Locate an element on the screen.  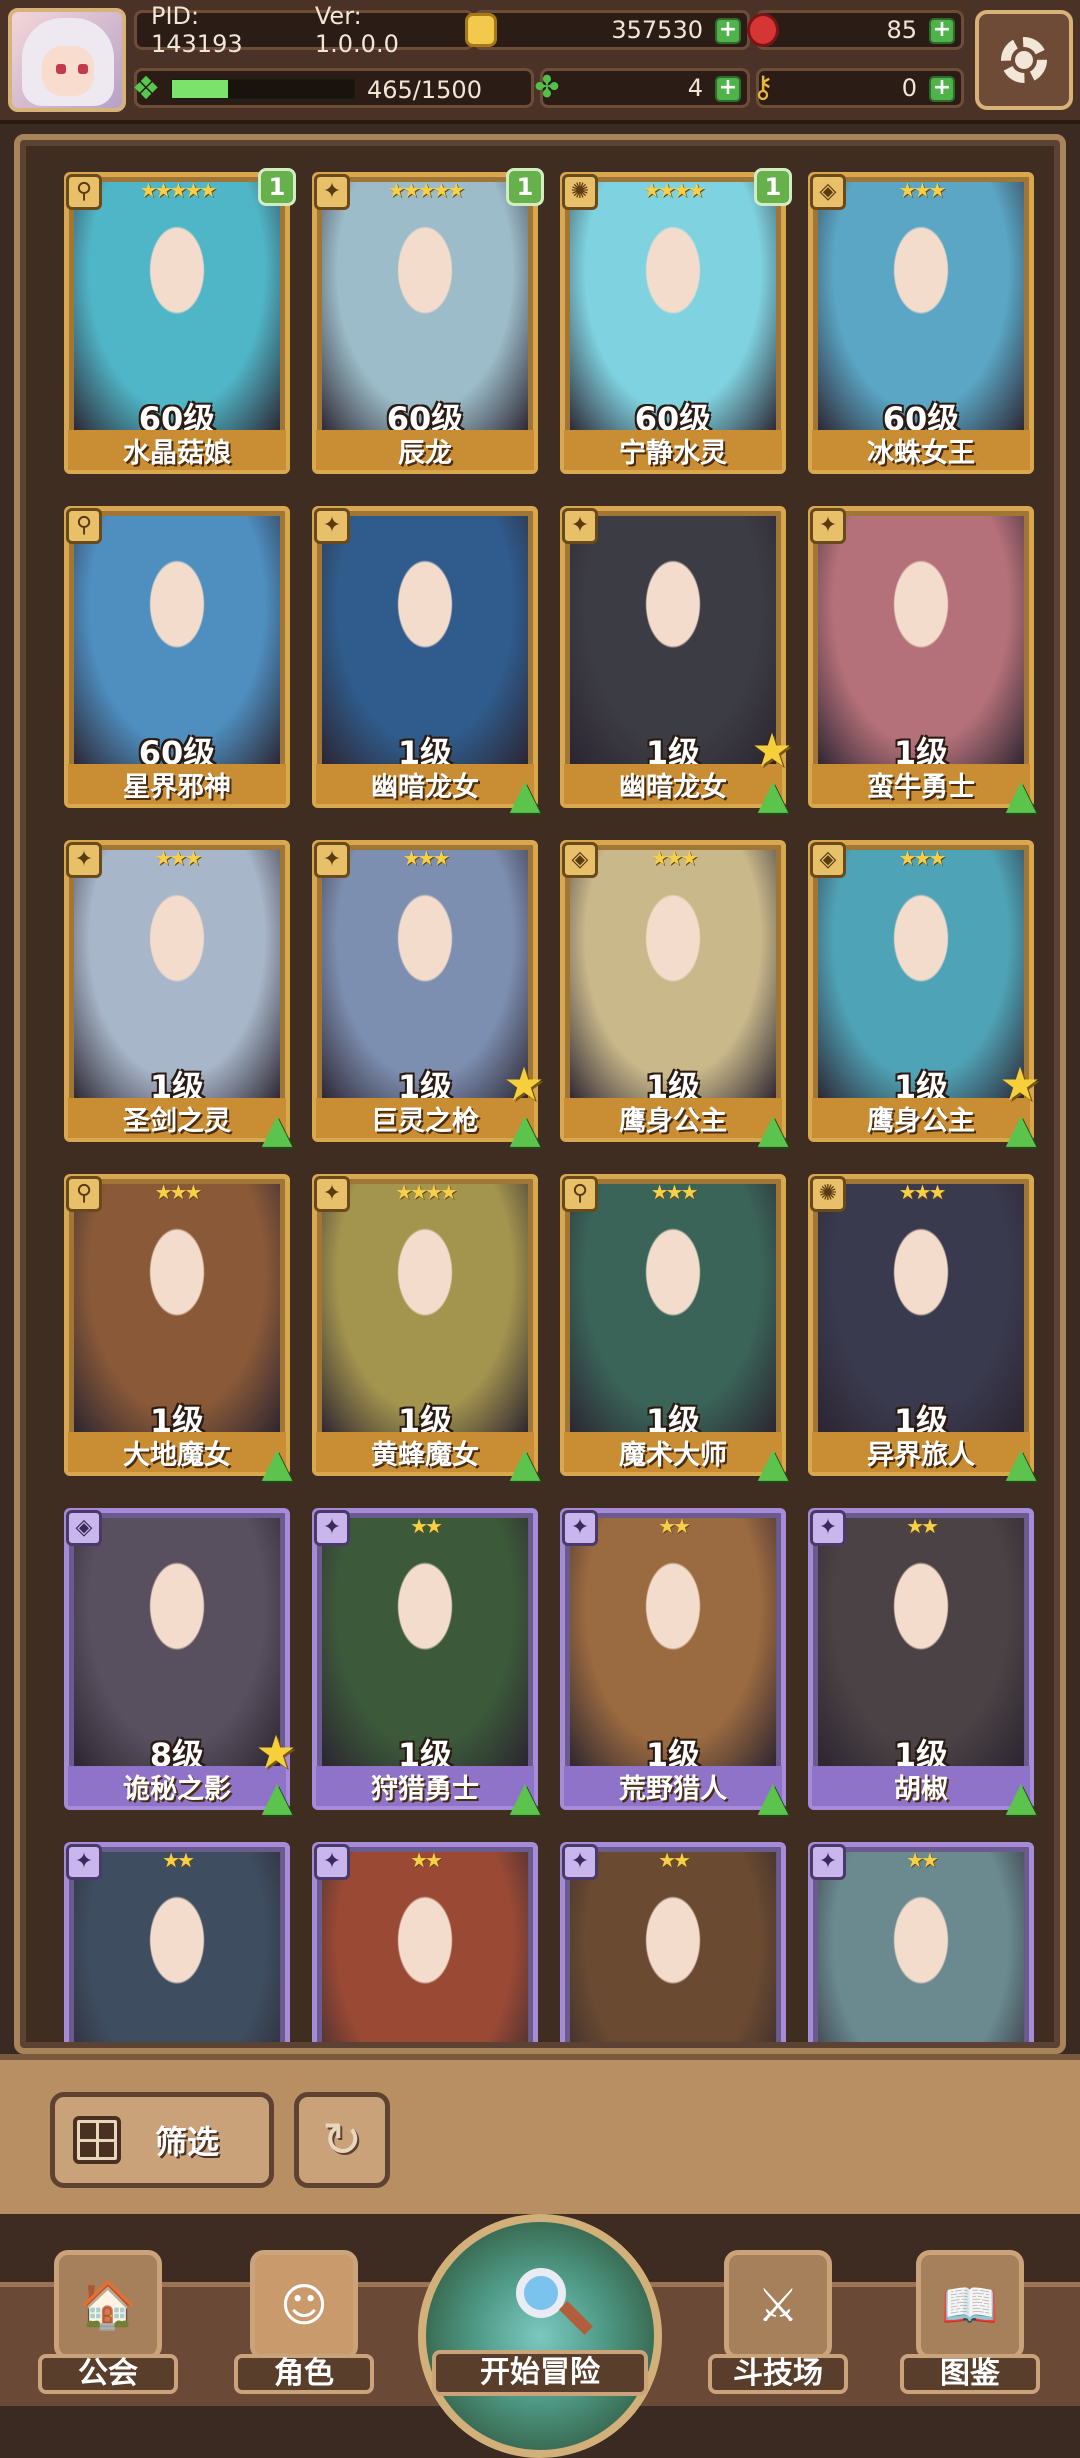
nav-characters: ☺ 角色 is located at coordinates (304, 2323).